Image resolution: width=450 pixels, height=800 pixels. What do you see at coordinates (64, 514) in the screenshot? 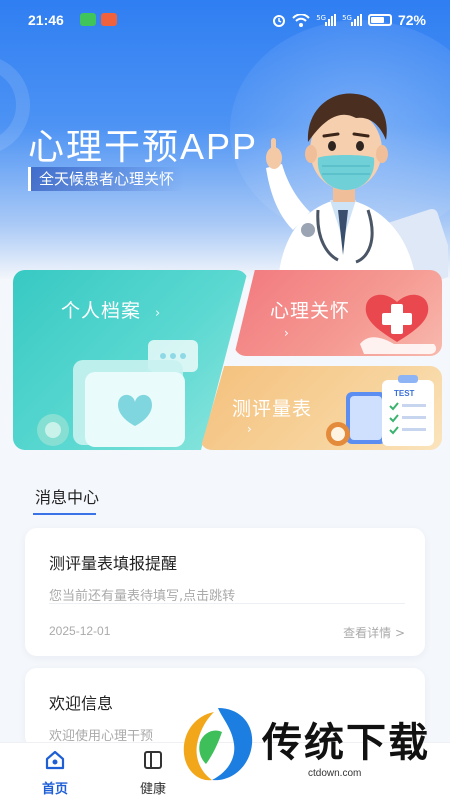
I see `section-underline` at bounding box center [64, 514].